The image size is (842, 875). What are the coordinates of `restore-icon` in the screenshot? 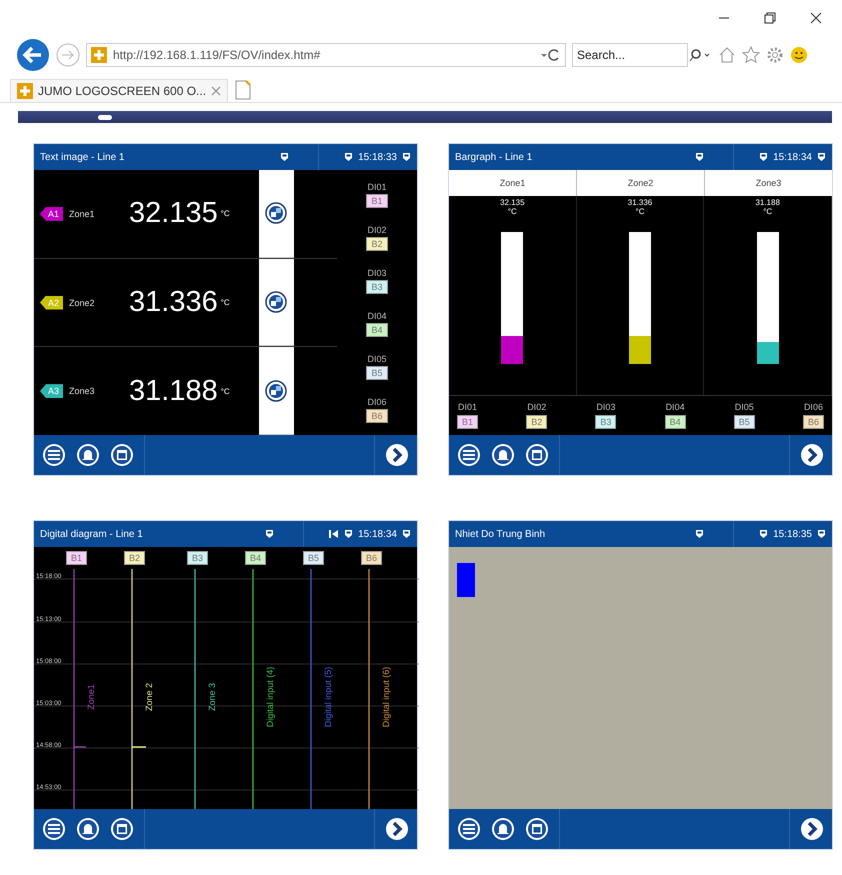 It's located at (770, 18).